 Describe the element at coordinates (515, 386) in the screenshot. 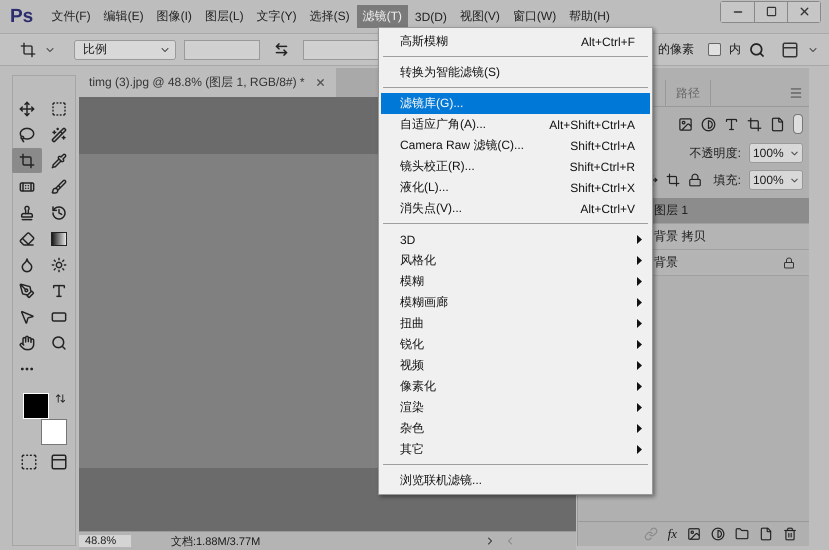

I see `menu-item: 像素化` at that location.